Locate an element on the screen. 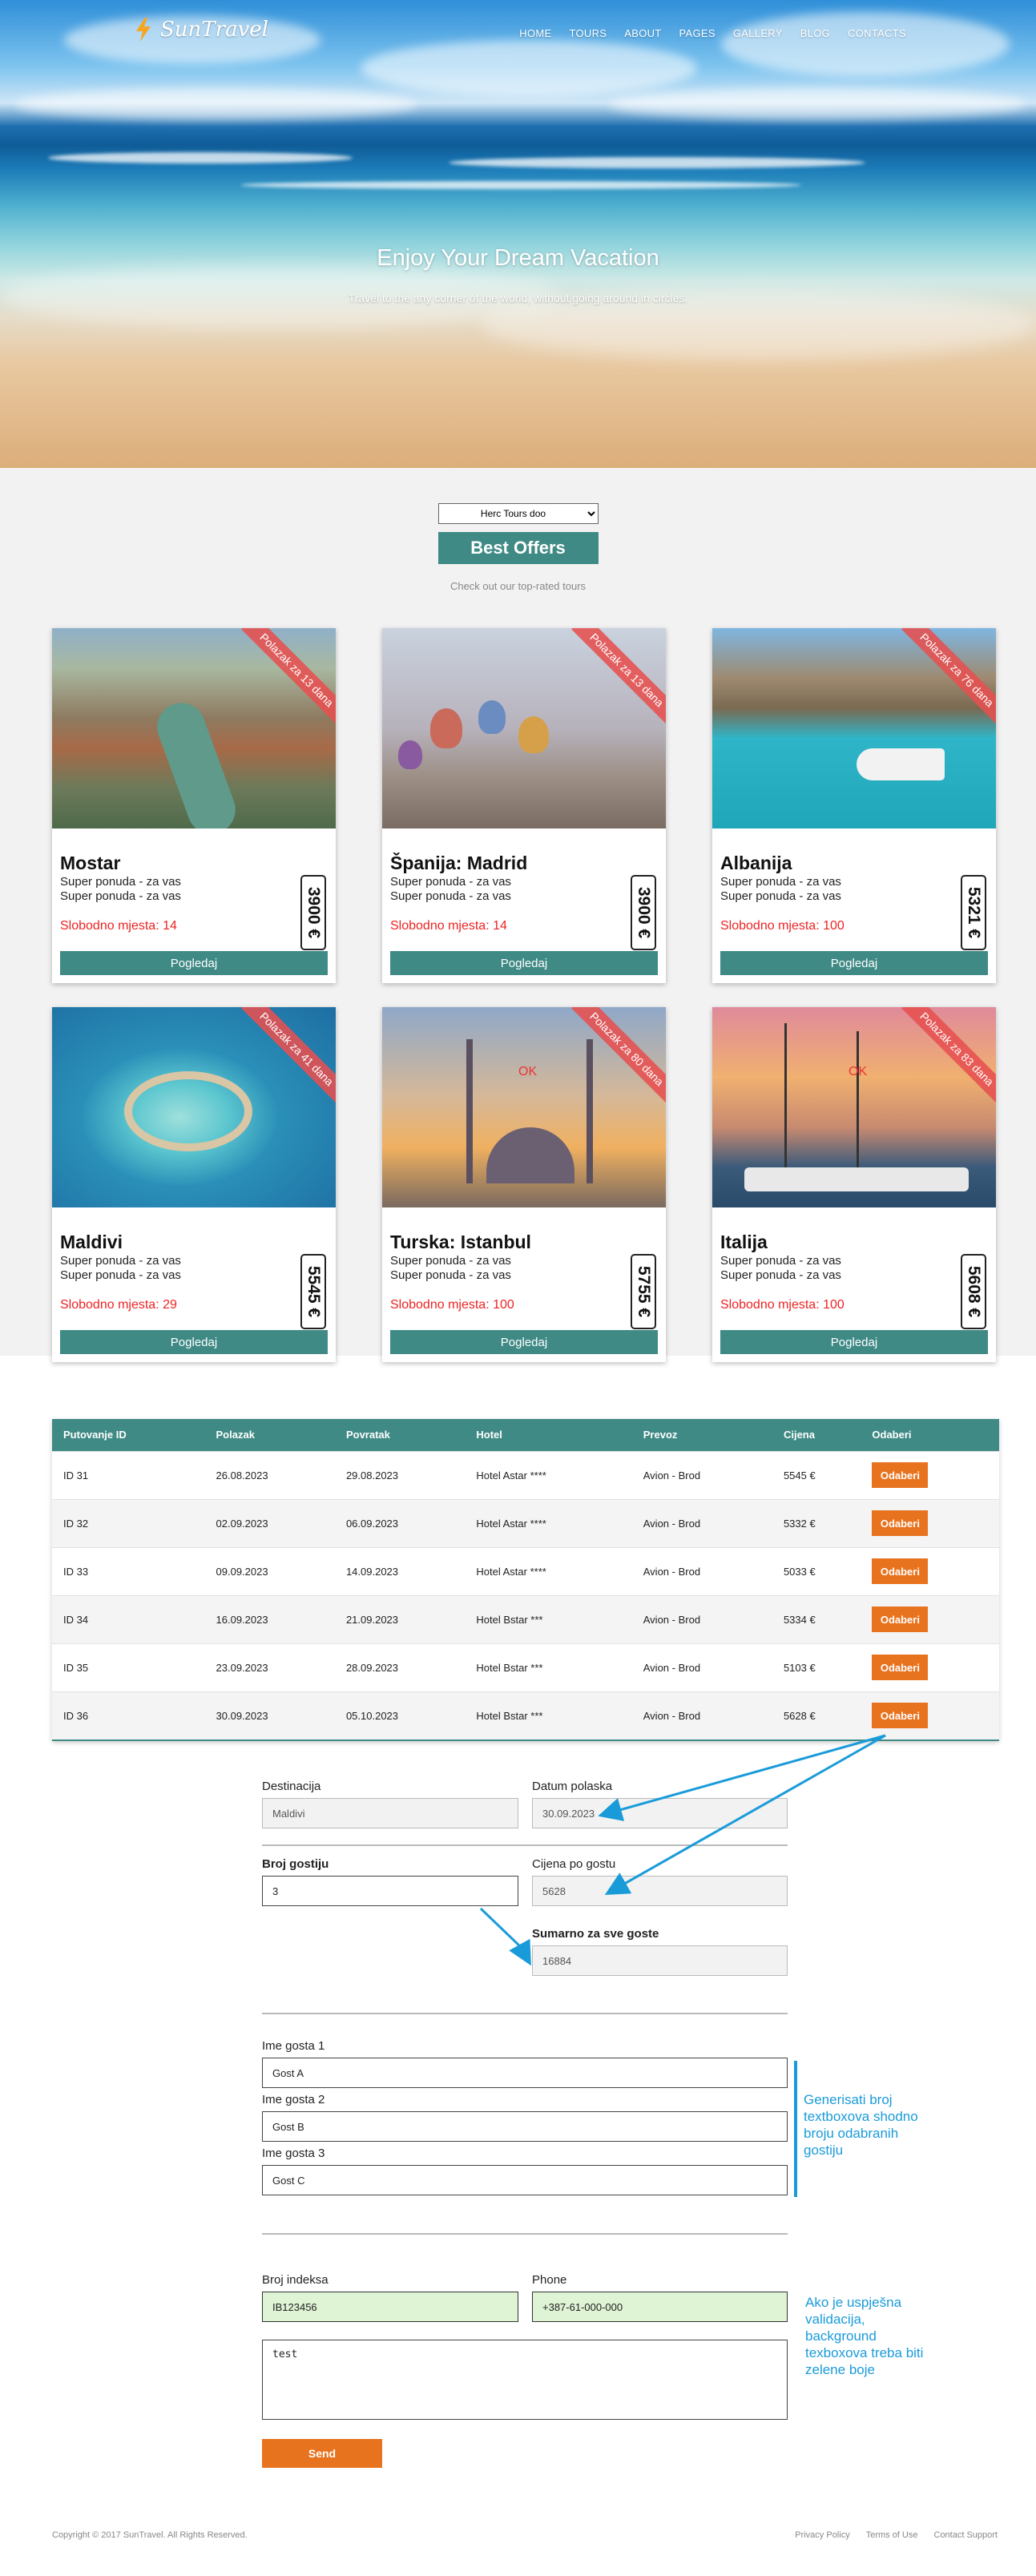 The image size is (1036, 2576). departure-ribbon: Polazak za 80 dana is located at coordinates (618, 1056).